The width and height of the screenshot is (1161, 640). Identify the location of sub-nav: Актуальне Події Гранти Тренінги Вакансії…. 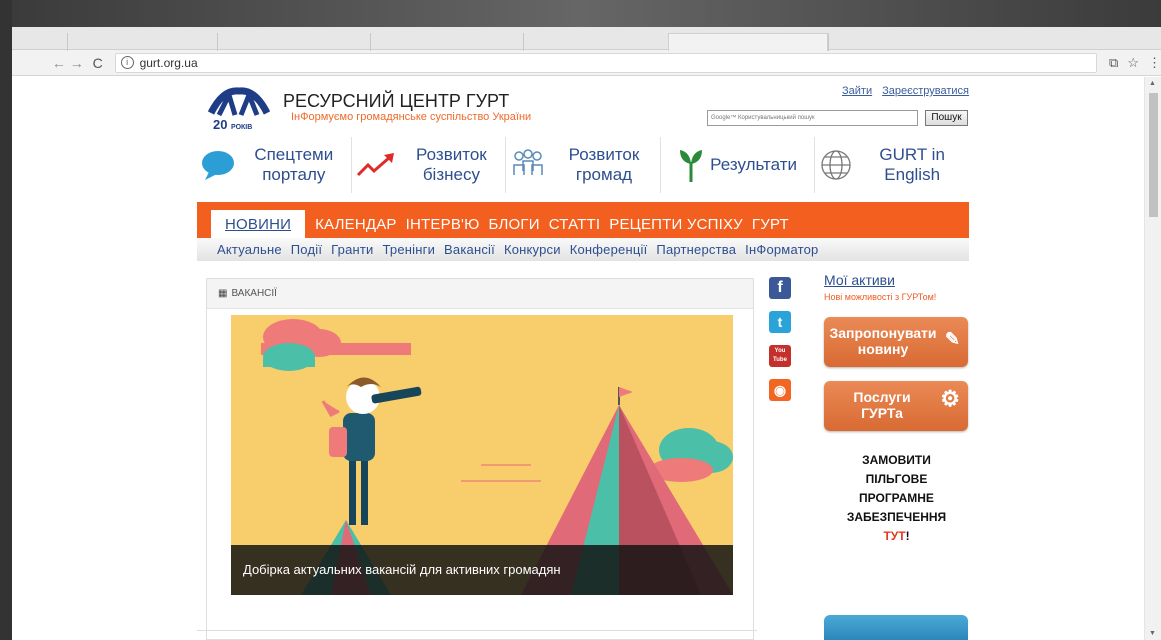
(583, 249).